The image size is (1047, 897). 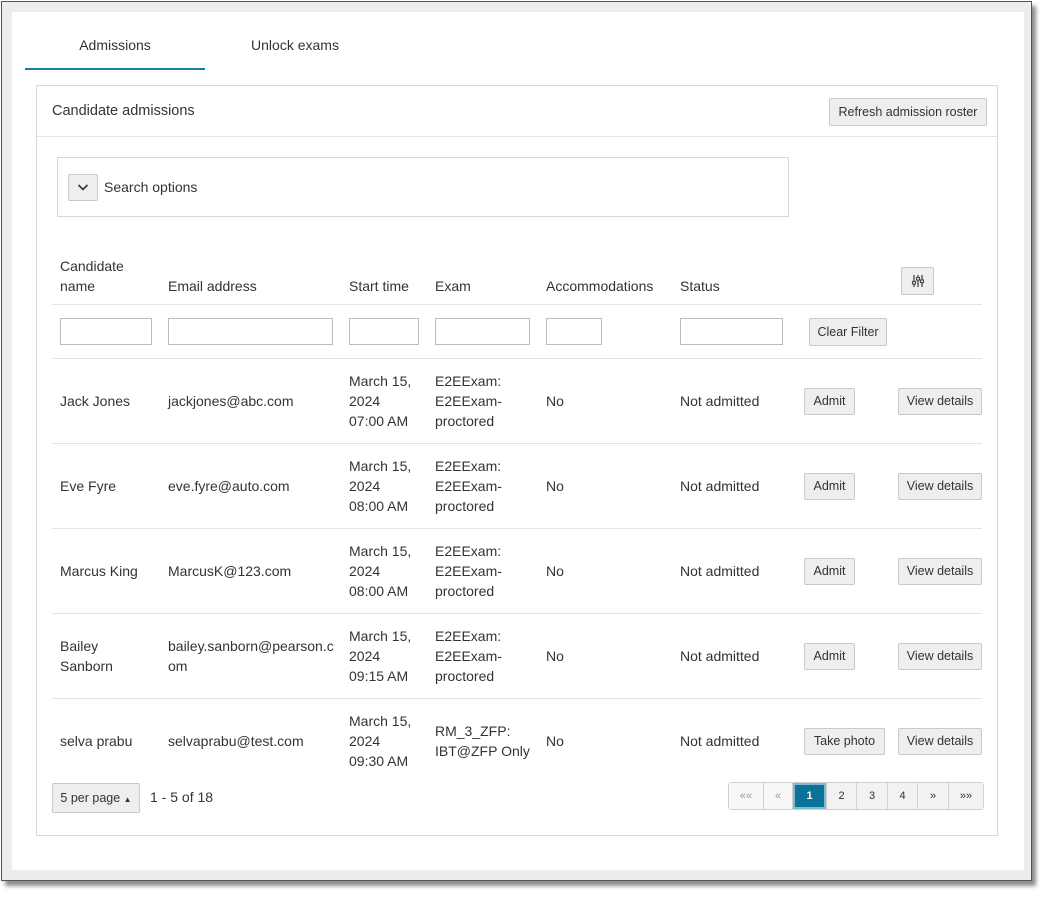 What do you see at coordinates (599, 286) in the screenshot?
I see `header-accommodations: Accommodations` at bounding box center [599, 286].